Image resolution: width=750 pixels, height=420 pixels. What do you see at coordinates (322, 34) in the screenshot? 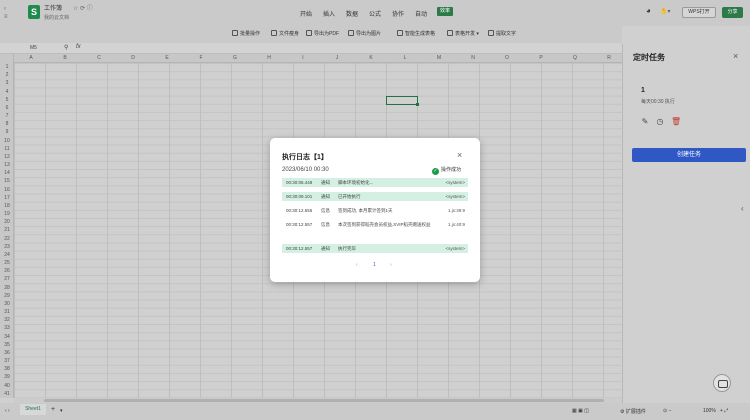
I see `export-pdf-button: 导出为PDF` at bounding box center [322, 34].